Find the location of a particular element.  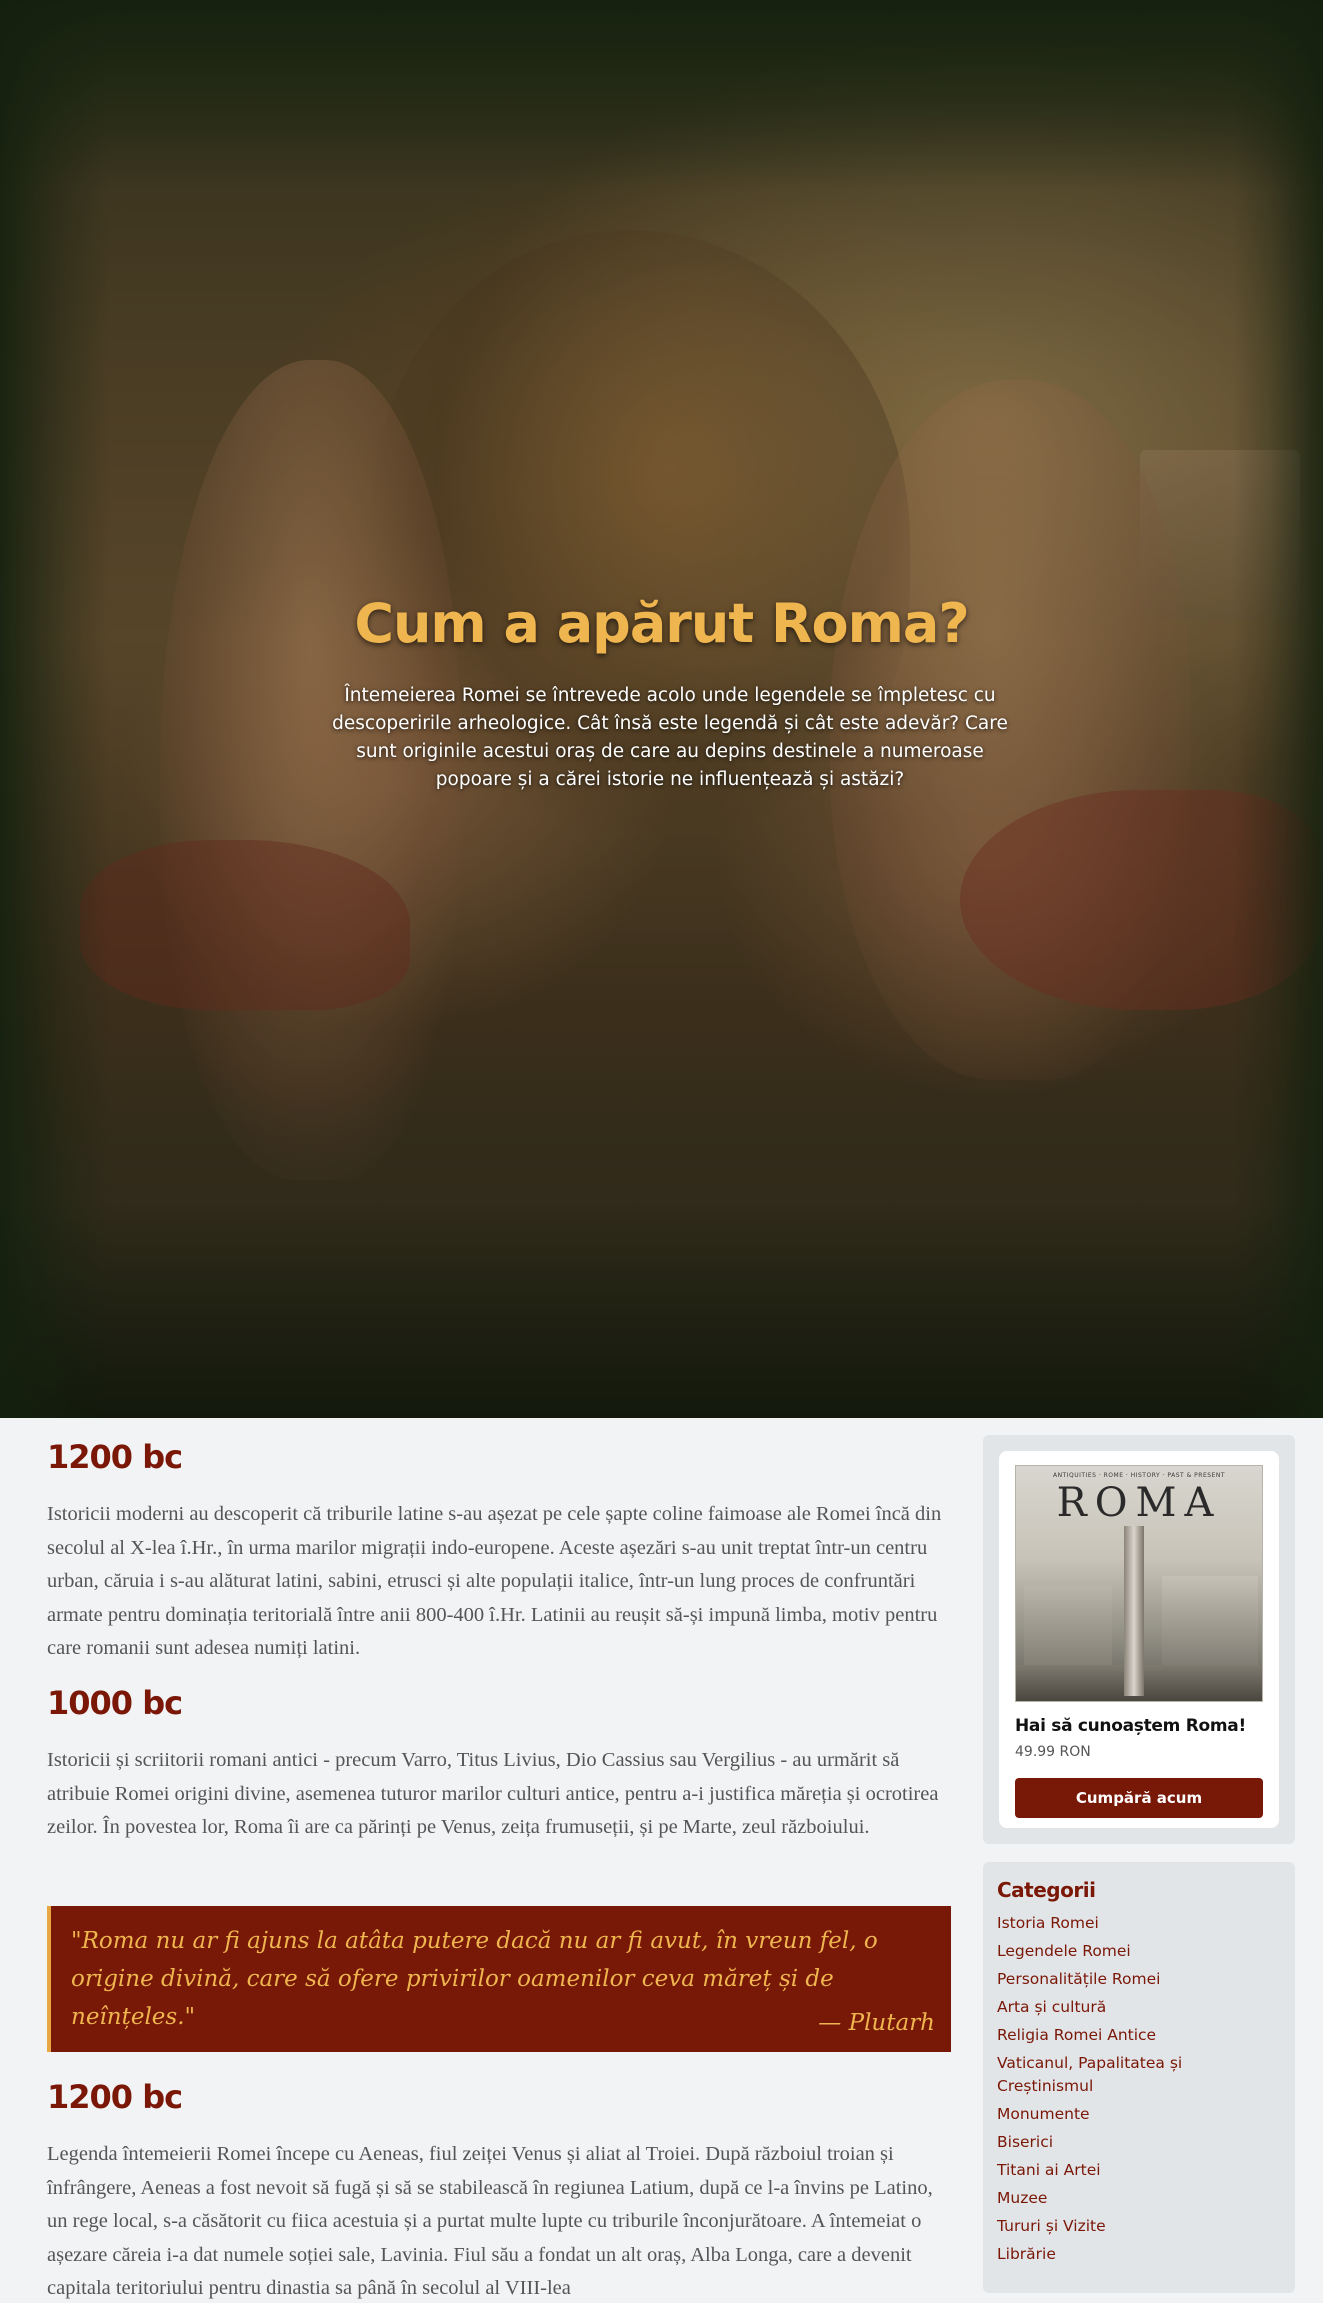

book-price: 49.99 RON is located at coordinates (1053, 1752).